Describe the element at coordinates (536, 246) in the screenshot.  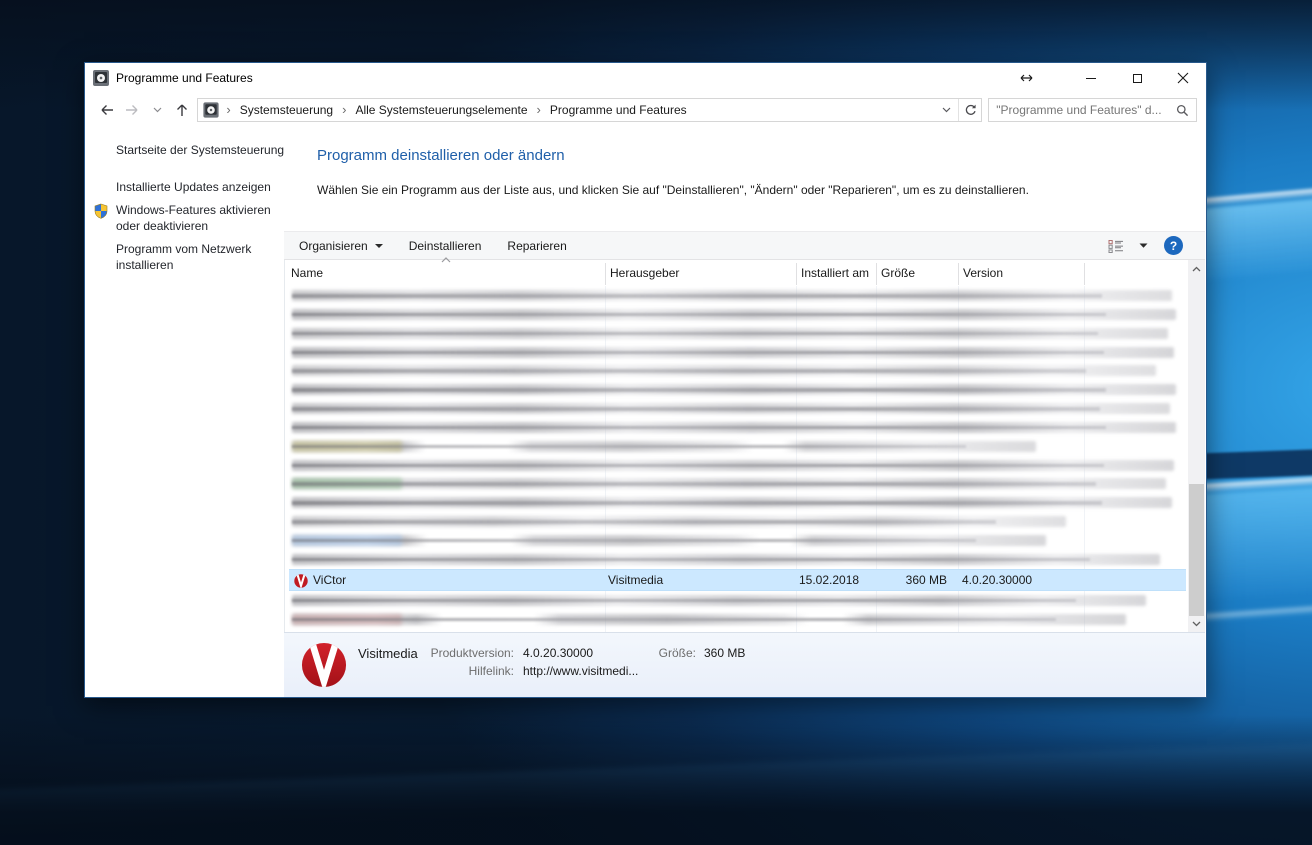
I see `repair-button: Reparieren` at that location.